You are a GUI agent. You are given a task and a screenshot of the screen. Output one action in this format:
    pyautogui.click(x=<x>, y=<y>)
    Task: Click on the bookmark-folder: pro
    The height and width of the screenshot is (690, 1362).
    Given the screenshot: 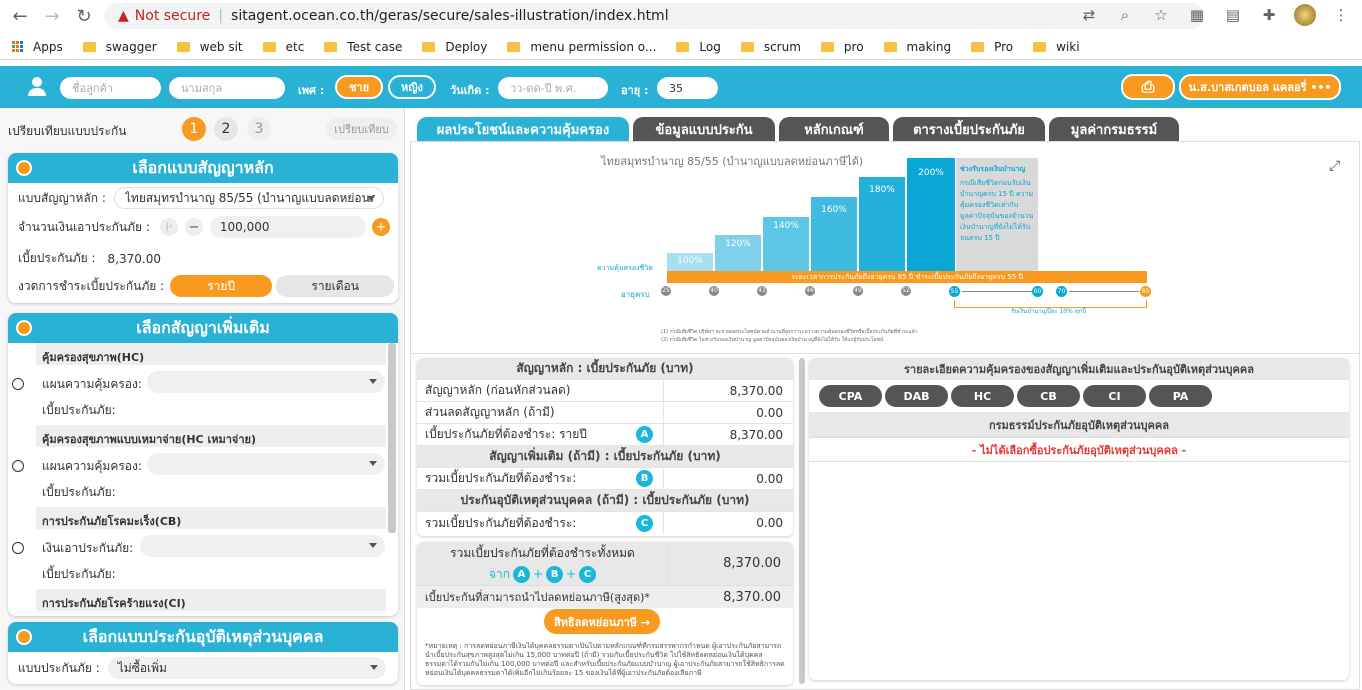 What is the action you would take?
    pyautogui.click(x=842, y=46)
    